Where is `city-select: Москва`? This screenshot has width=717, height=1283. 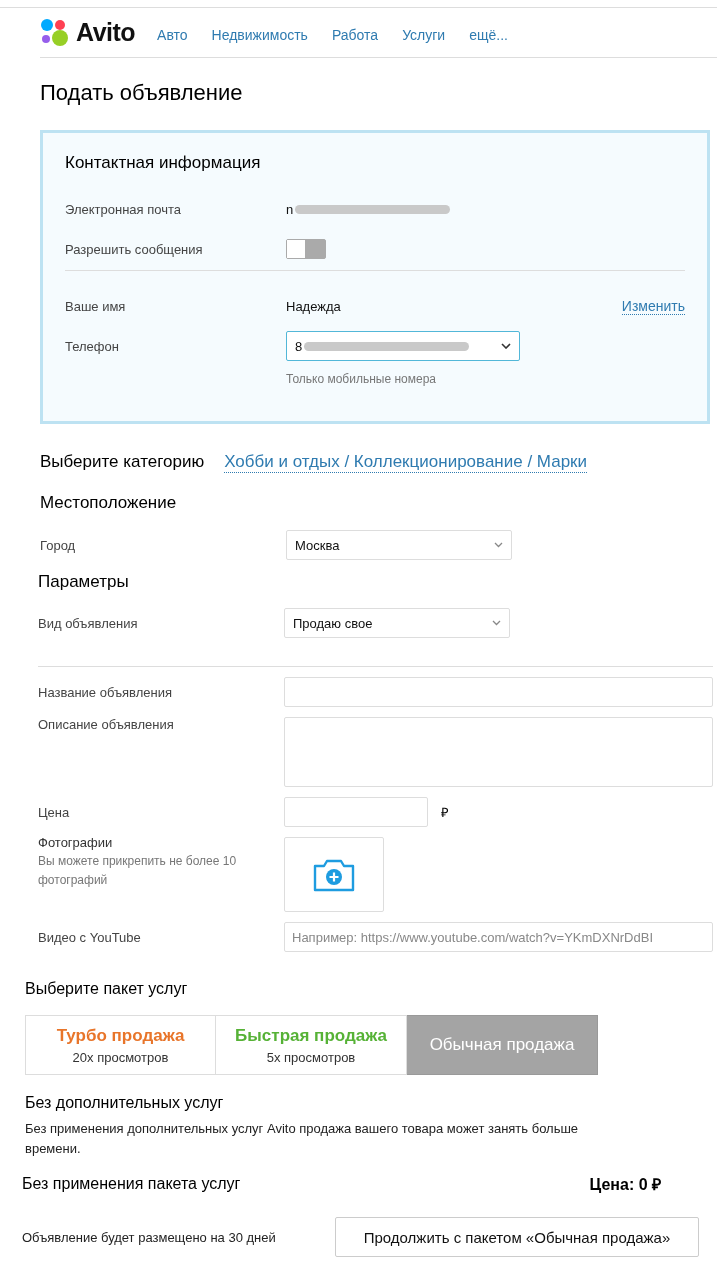 city-select: Москва is located at coordinates (399, 545).